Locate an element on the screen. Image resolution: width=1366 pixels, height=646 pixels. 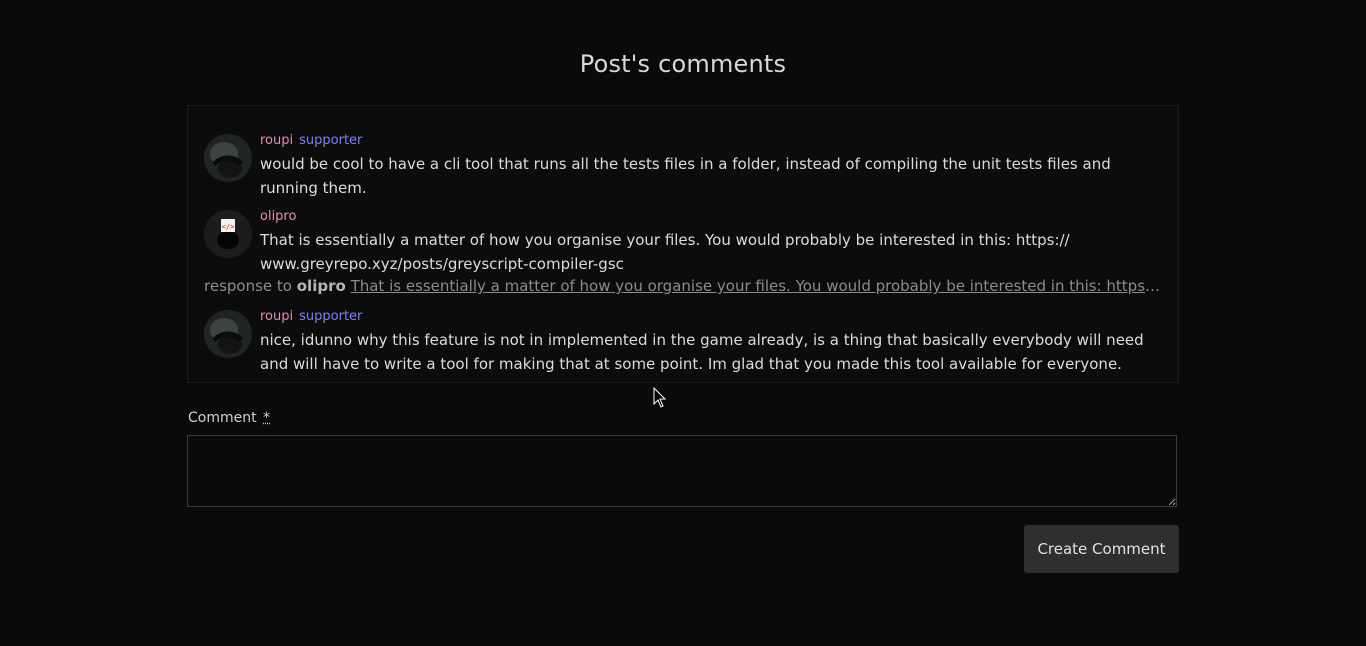
create-comment-button: Create Comment is located at coordinates (1101, 549).